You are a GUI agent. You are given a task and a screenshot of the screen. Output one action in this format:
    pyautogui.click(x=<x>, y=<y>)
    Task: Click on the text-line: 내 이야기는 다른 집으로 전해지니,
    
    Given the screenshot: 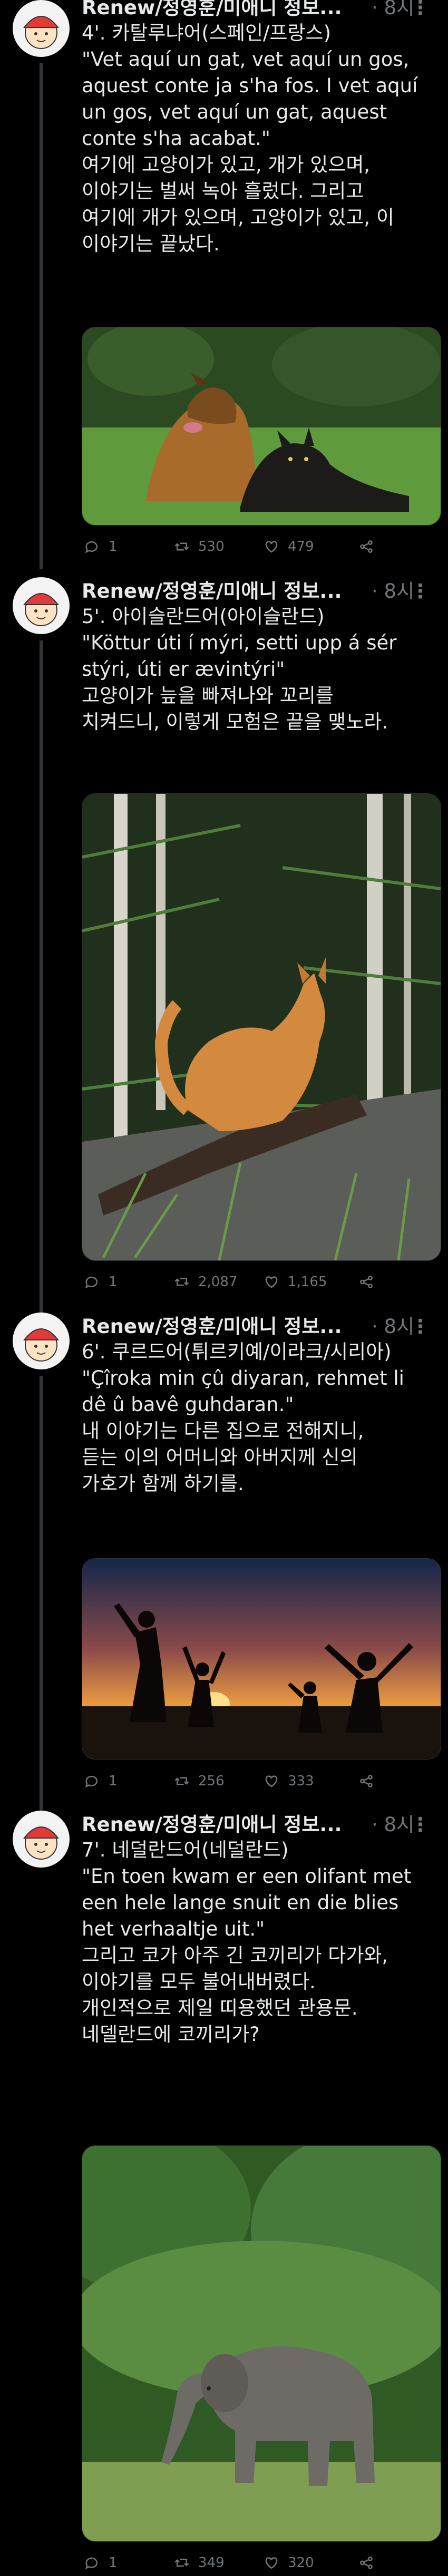 What is the action you would take?
    pyautogui.click(x=223, y=1431)
    